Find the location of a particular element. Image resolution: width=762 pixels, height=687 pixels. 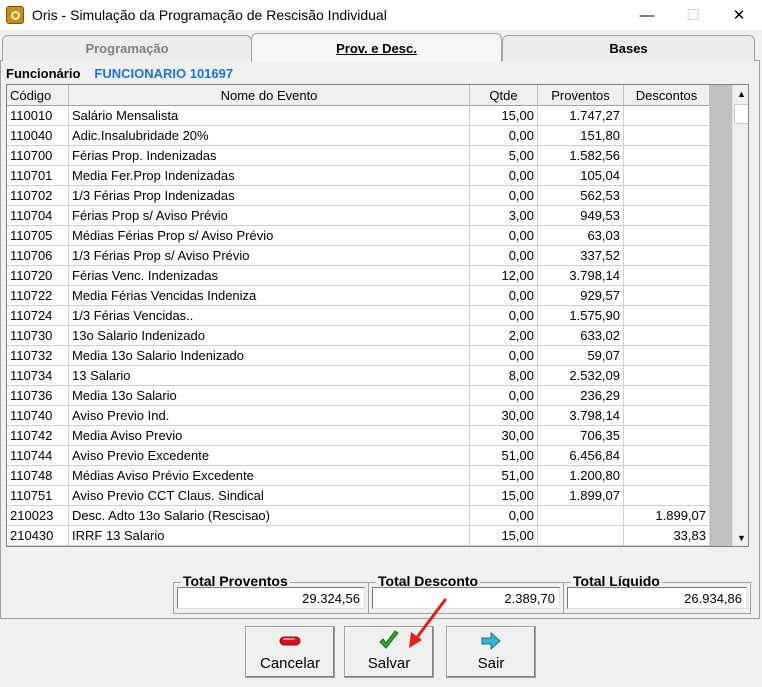

cell-qtde: 30,00 is located at coordinates (504, 436).